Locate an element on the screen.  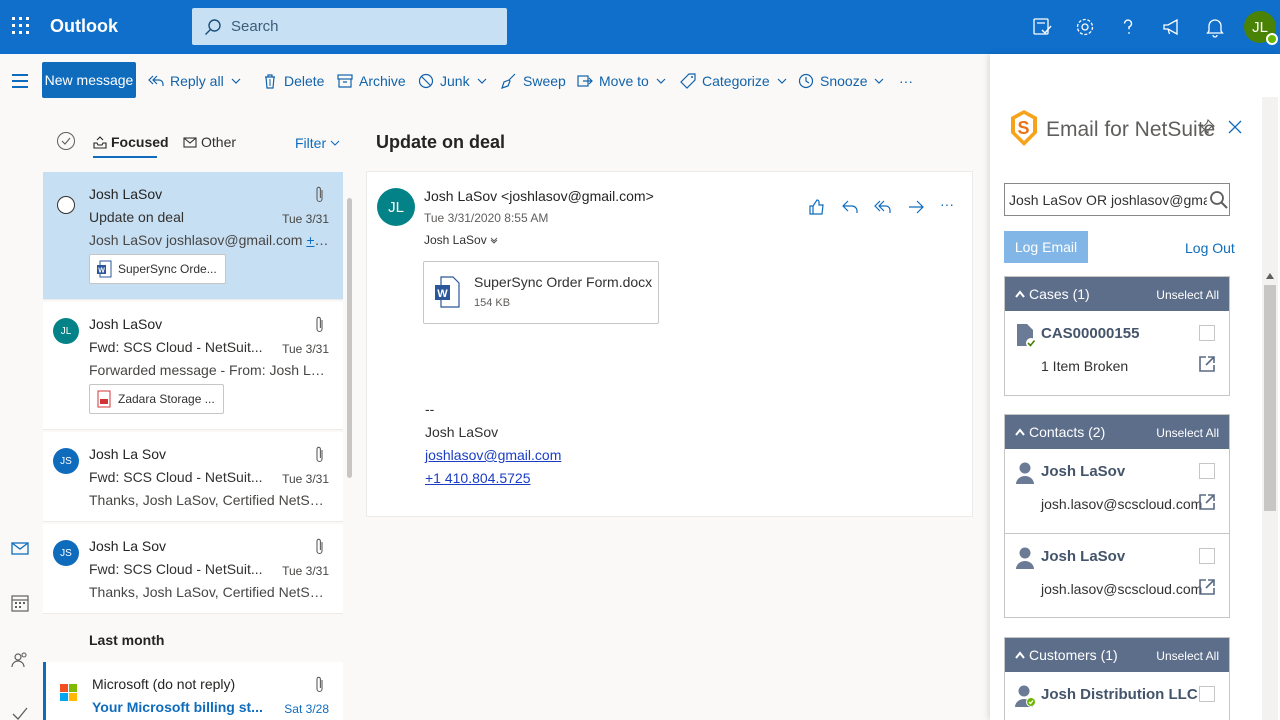
search-input is located at coordinates (361, 26).